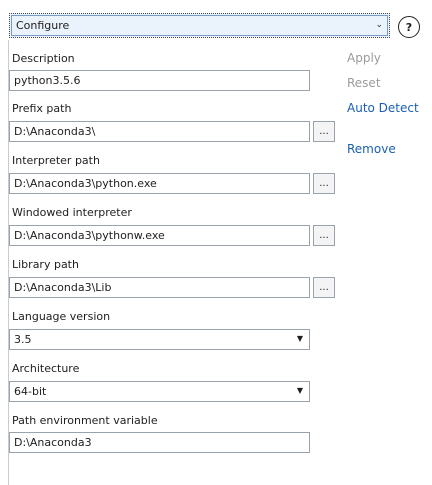 The width and height of the screenshot is (432, 485). Describe the element at coordinates (383, 108) in the screenshot. I see `auto-detect-button: Auto Detect` at that location.